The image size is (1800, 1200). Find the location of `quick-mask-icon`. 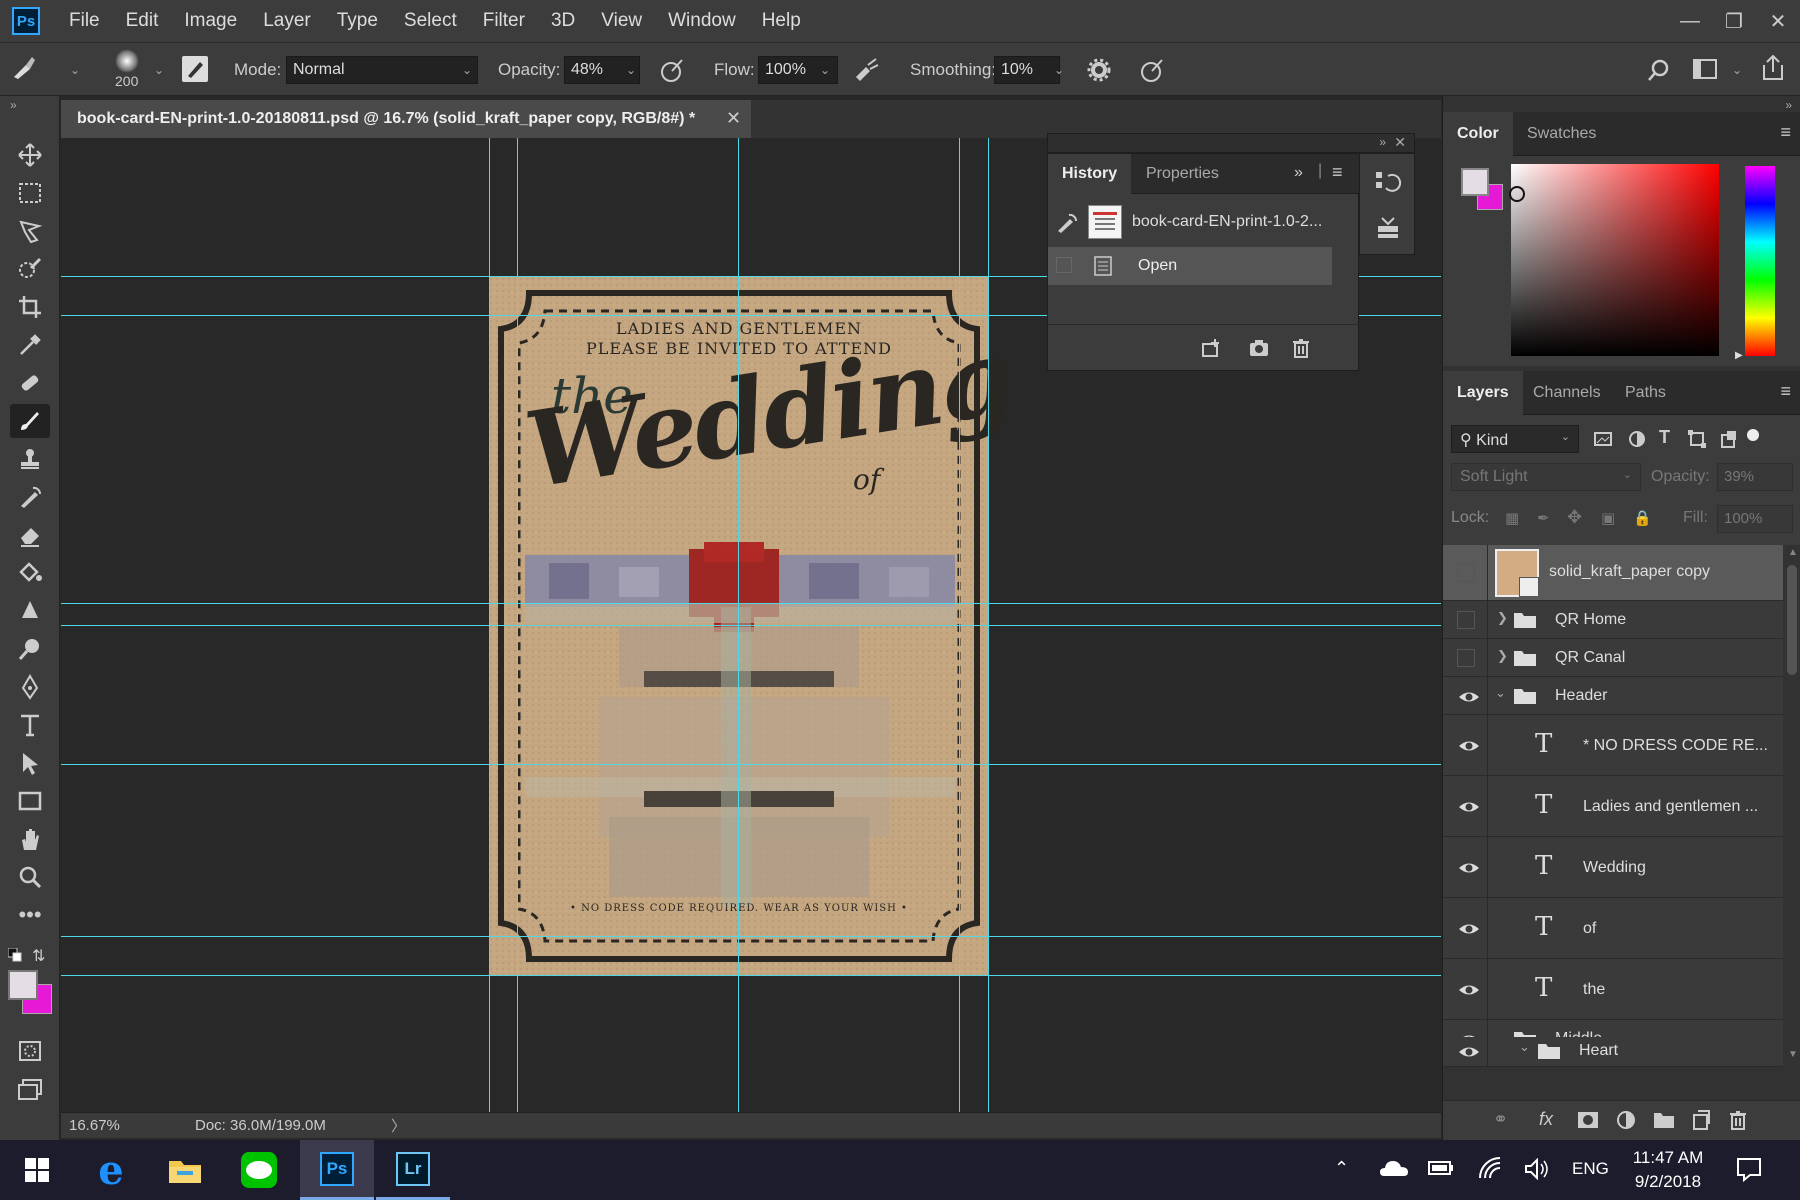

quick-mask-icon is located at coordinates (30, 1051).